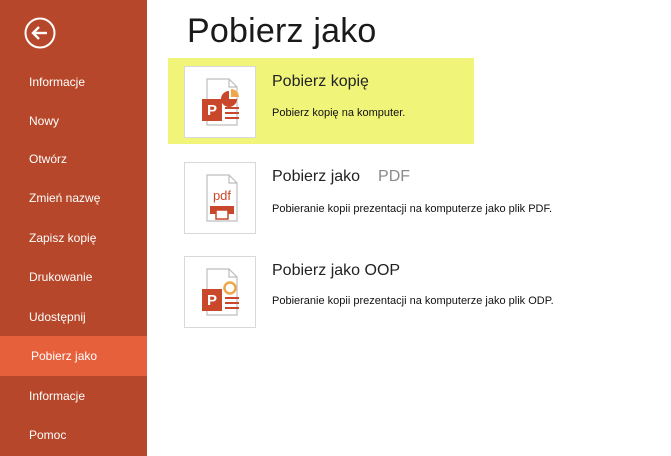 The image size is (671, 456). What do you see at coordinates (73, 356) in the screenshot?
I see `sidebar-item-pobierz-jako: Pobierz jako` at bounding box center [73, 356].